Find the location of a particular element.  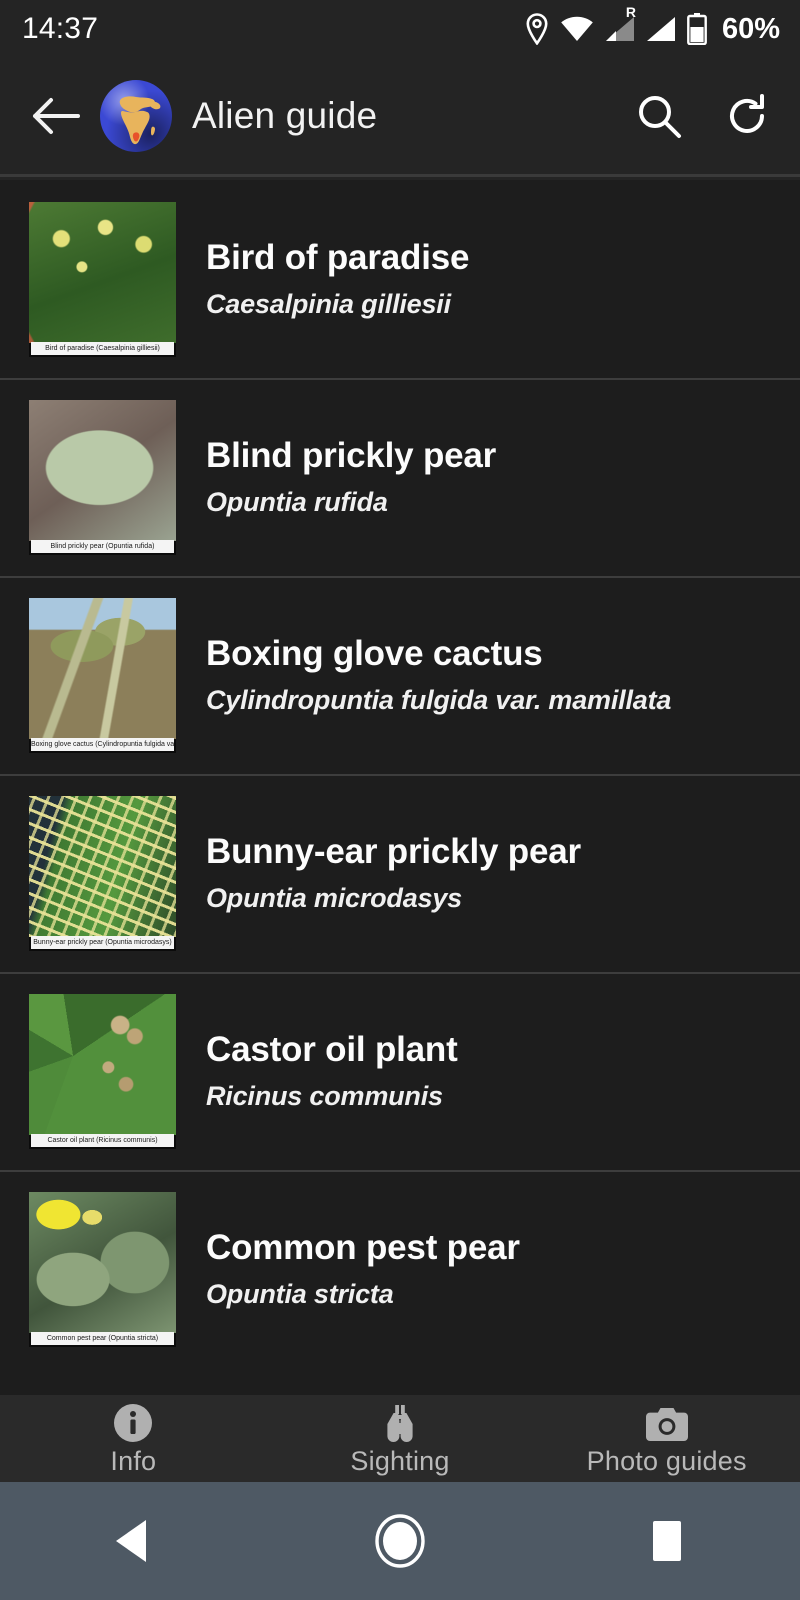

list-item-text: Castor oil plant Ricinus communis is located at coordinates (332, 1071).